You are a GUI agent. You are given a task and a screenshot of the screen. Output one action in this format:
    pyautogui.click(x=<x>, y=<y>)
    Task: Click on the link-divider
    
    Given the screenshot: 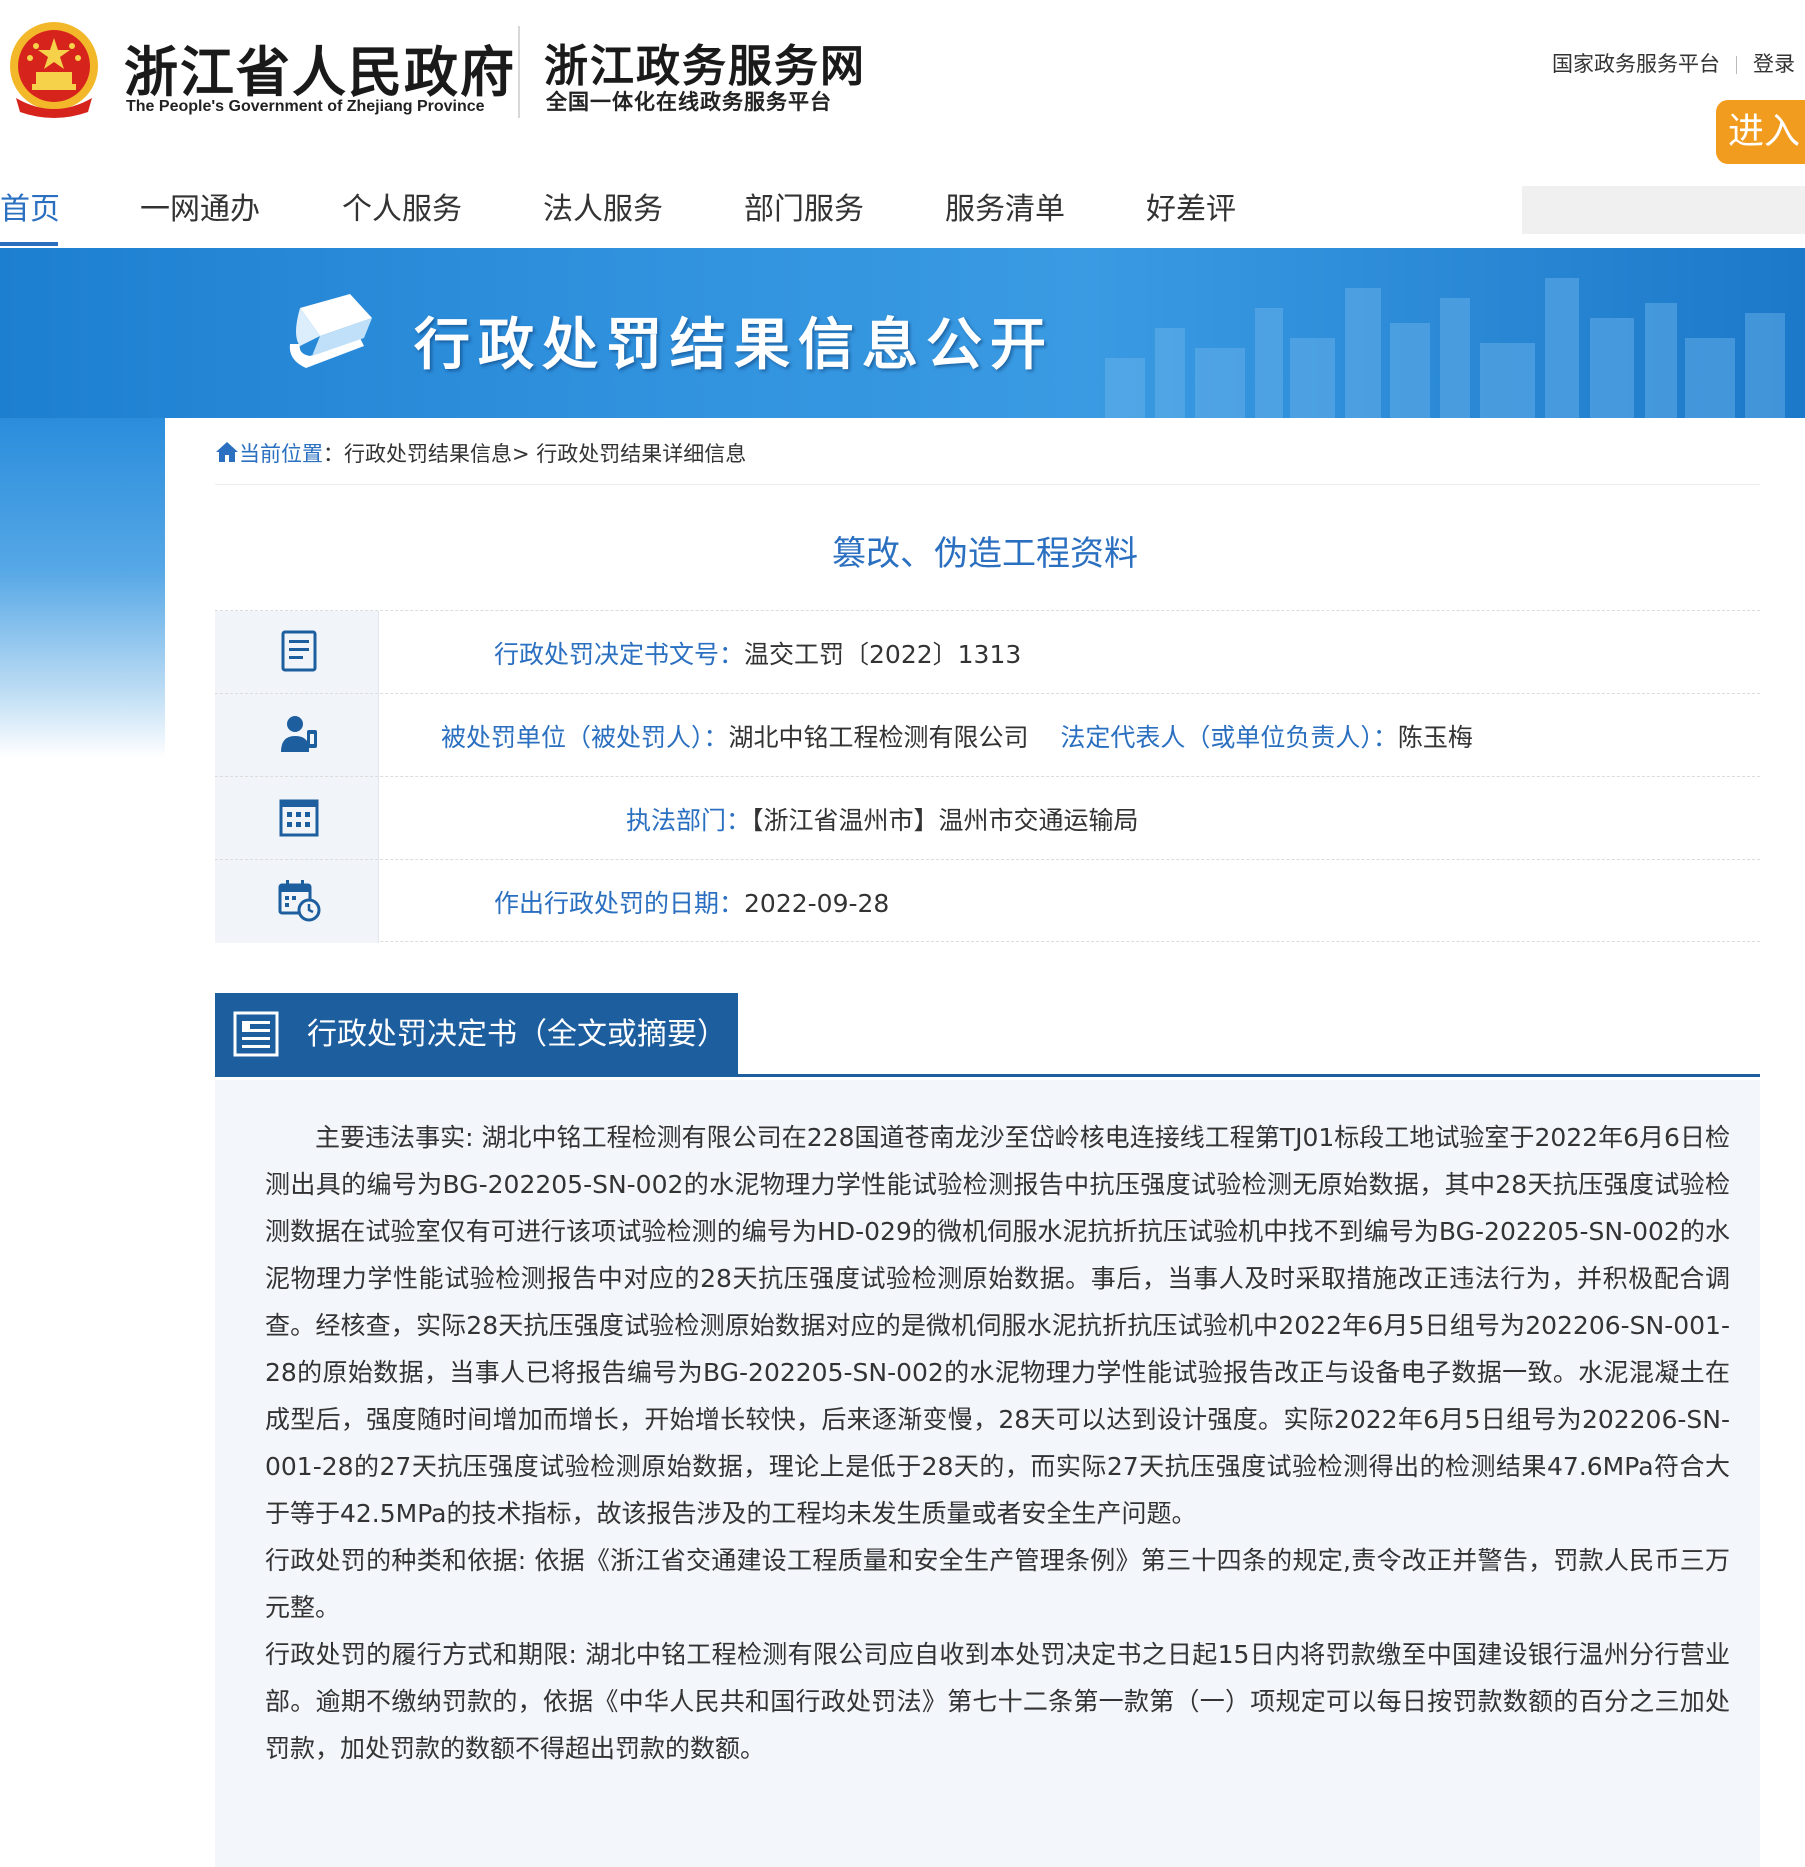 What is the action you would take?
    pyautogui.click(x=1736, y=65)
    